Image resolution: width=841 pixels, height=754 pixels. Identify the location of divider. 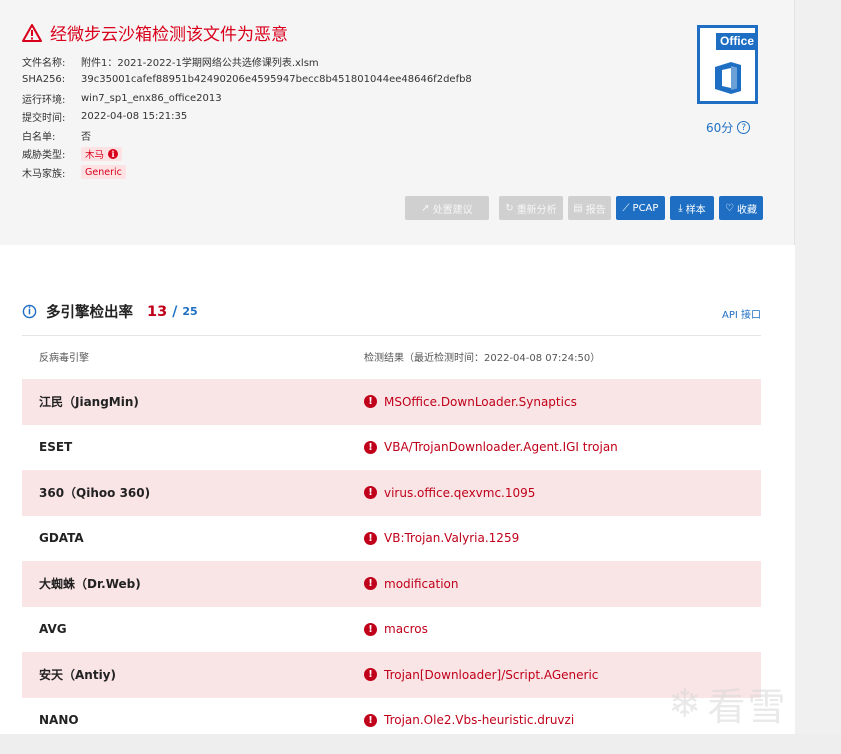
(391, 335).